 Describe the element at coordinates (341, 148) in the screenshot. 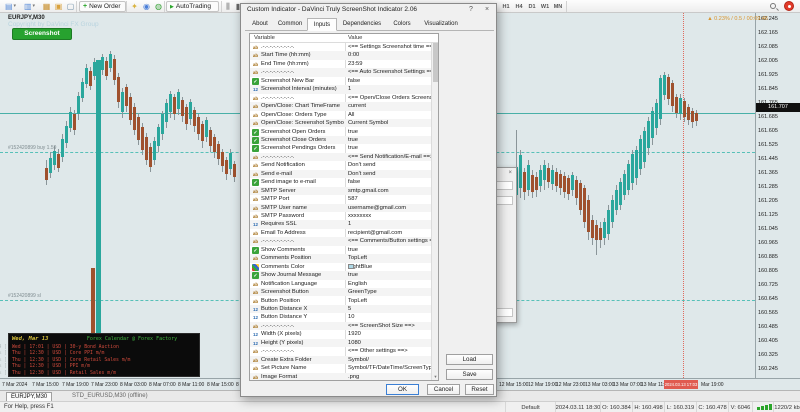

I see `input-row: Screenshot Pendings Orders true` at that location.